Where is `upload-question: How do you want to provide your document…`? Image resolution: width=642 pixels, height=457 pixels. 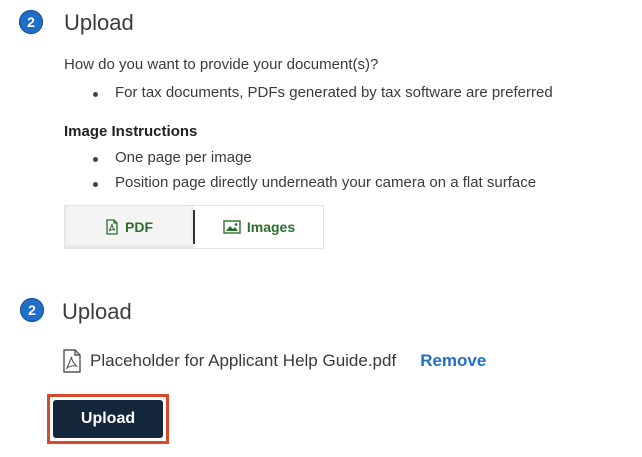
upload-question: How do you want to provide your document… is located at coordinates (221, 64).